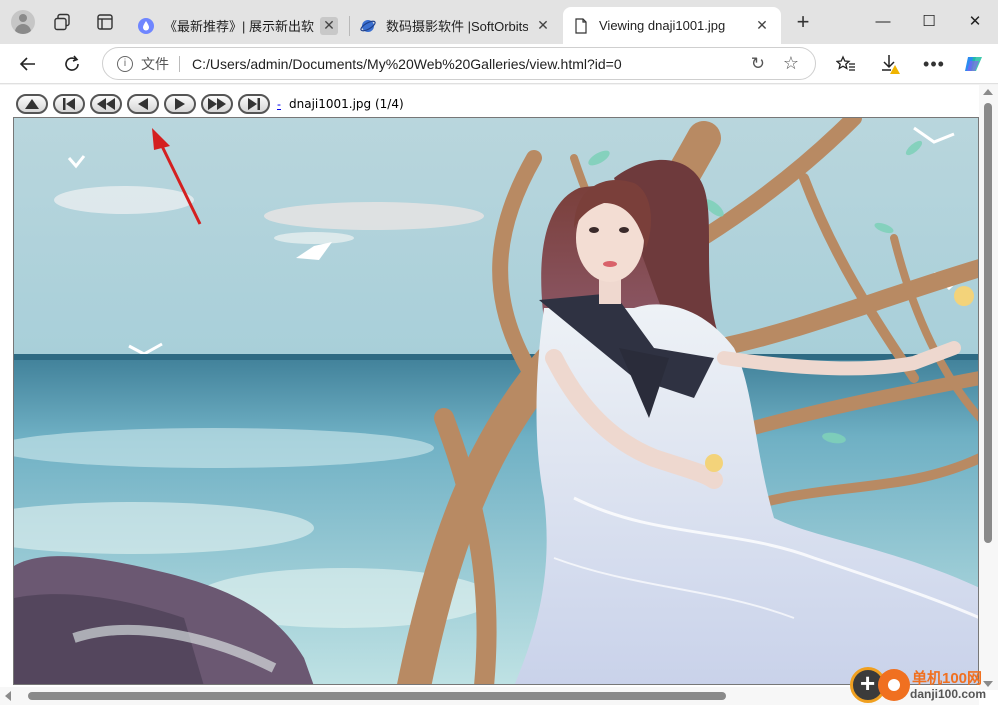 The image size is (998, 705). I want to click on copilot-button, so click(974, 64).